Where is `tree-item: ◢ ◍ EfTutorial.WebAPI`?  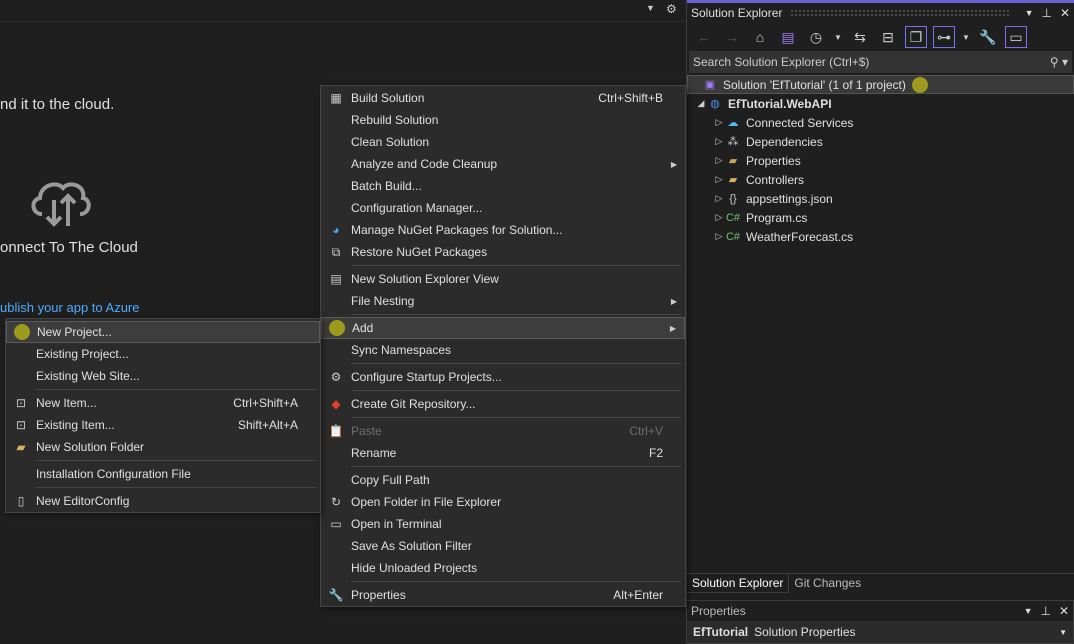 tree-item: ◢ ◍ EfTutorial.WebAPI is located at coordinates (880, 103).